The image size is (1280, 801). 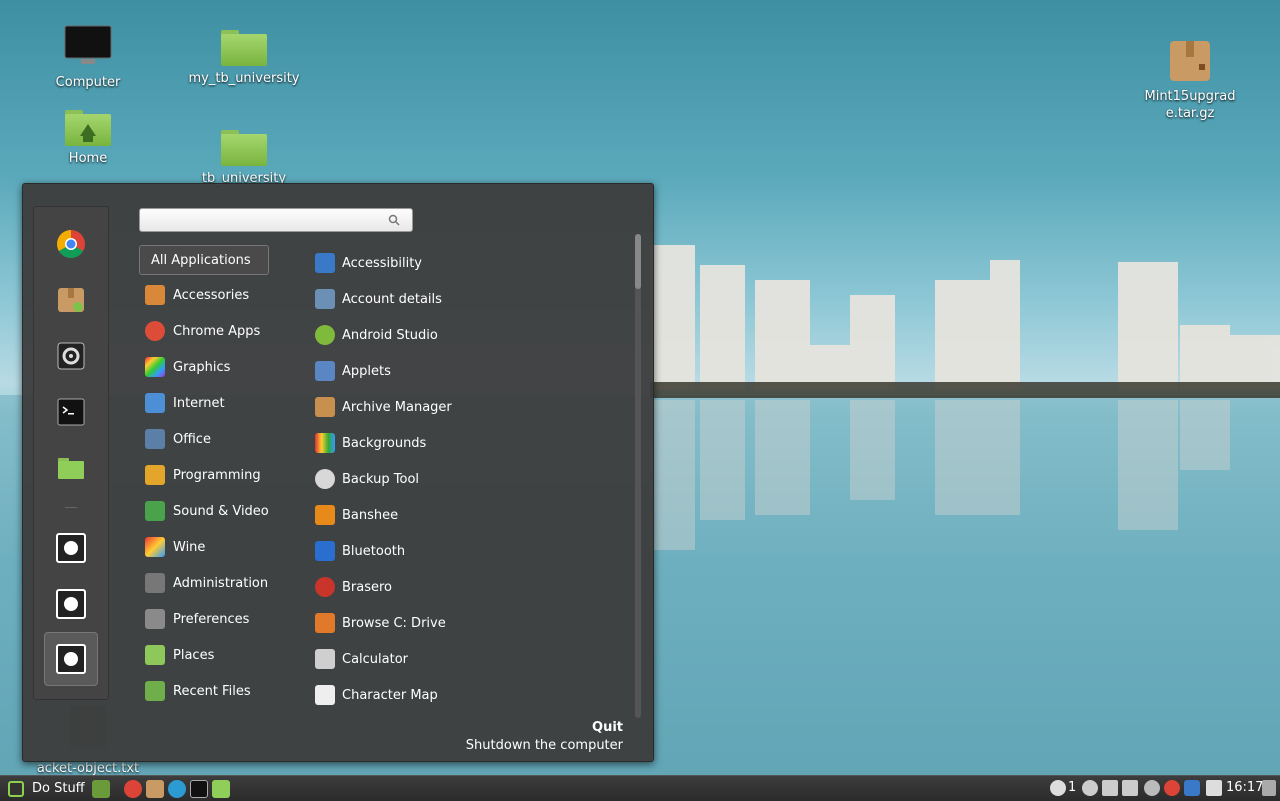 What do you see at coordinates (101, 789) in the screenshot?
I see `show-desktop-icon` at bounding box center [101, 789].